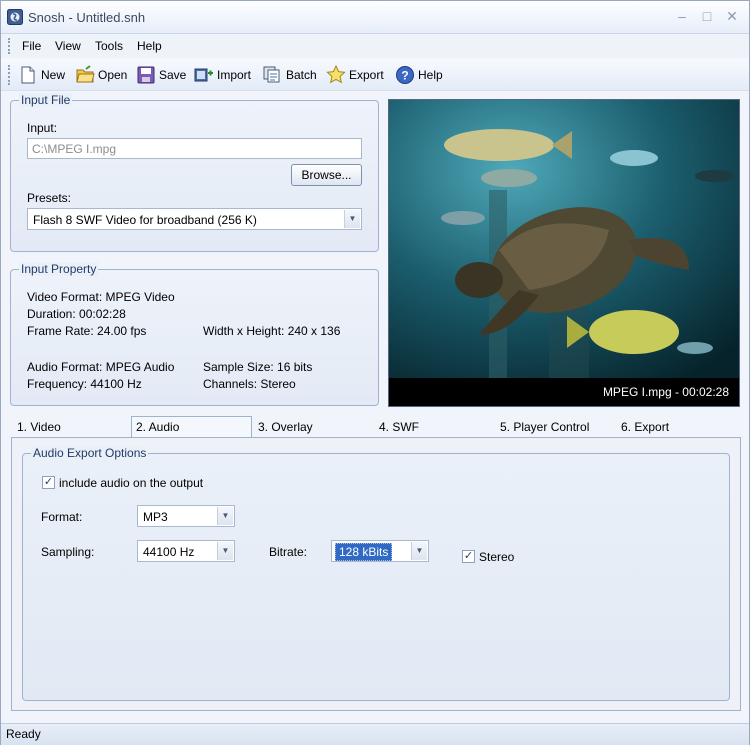  I want to click on menu-tools: Tools, so click(109, 46).